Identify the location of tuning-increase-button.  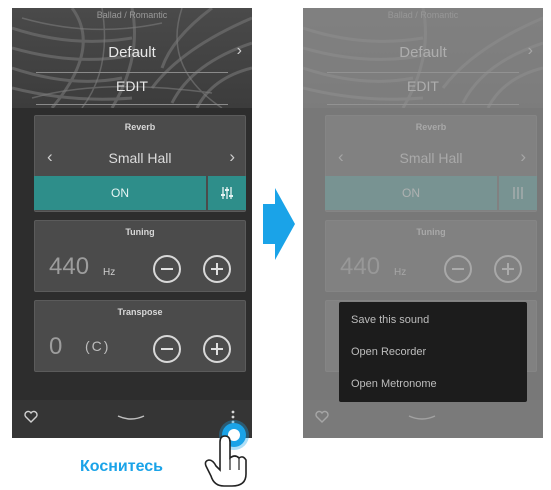
(217, 269).